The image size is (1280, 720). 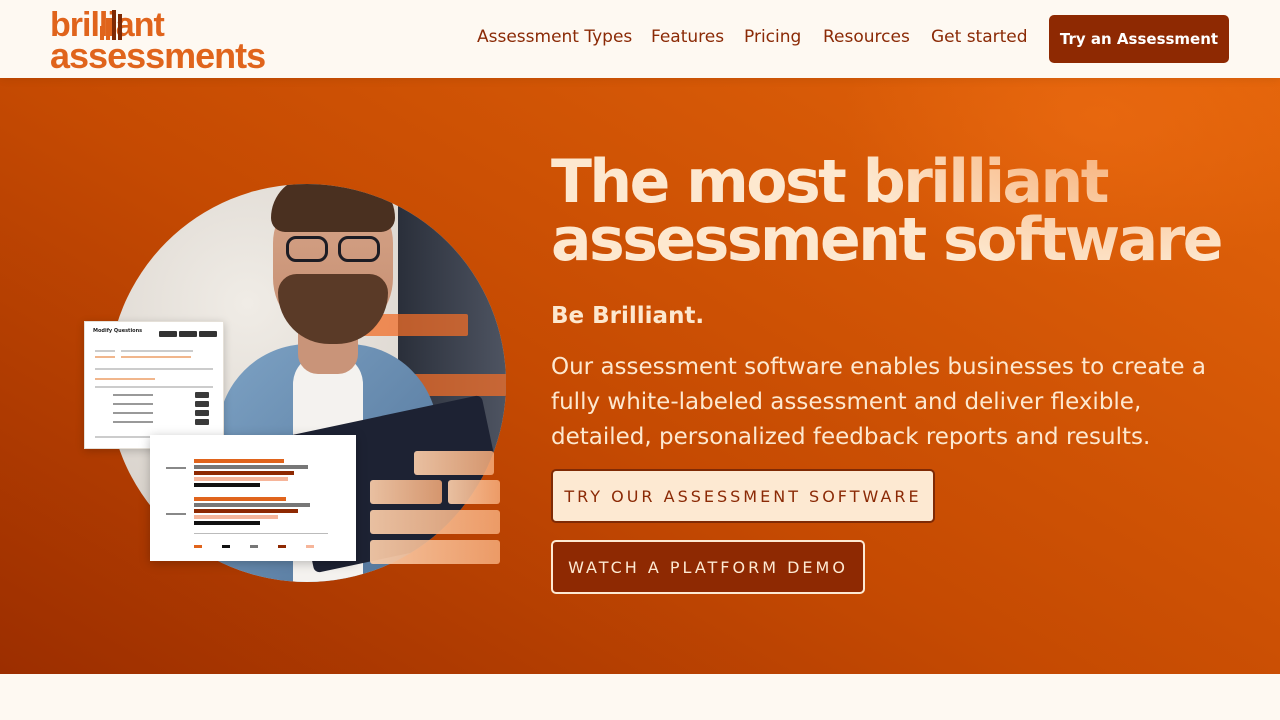 What do you see at coordinates (979, 39) in the screenshot?
I see `nav-get-started: Get started` at bounding box center [979, 39].